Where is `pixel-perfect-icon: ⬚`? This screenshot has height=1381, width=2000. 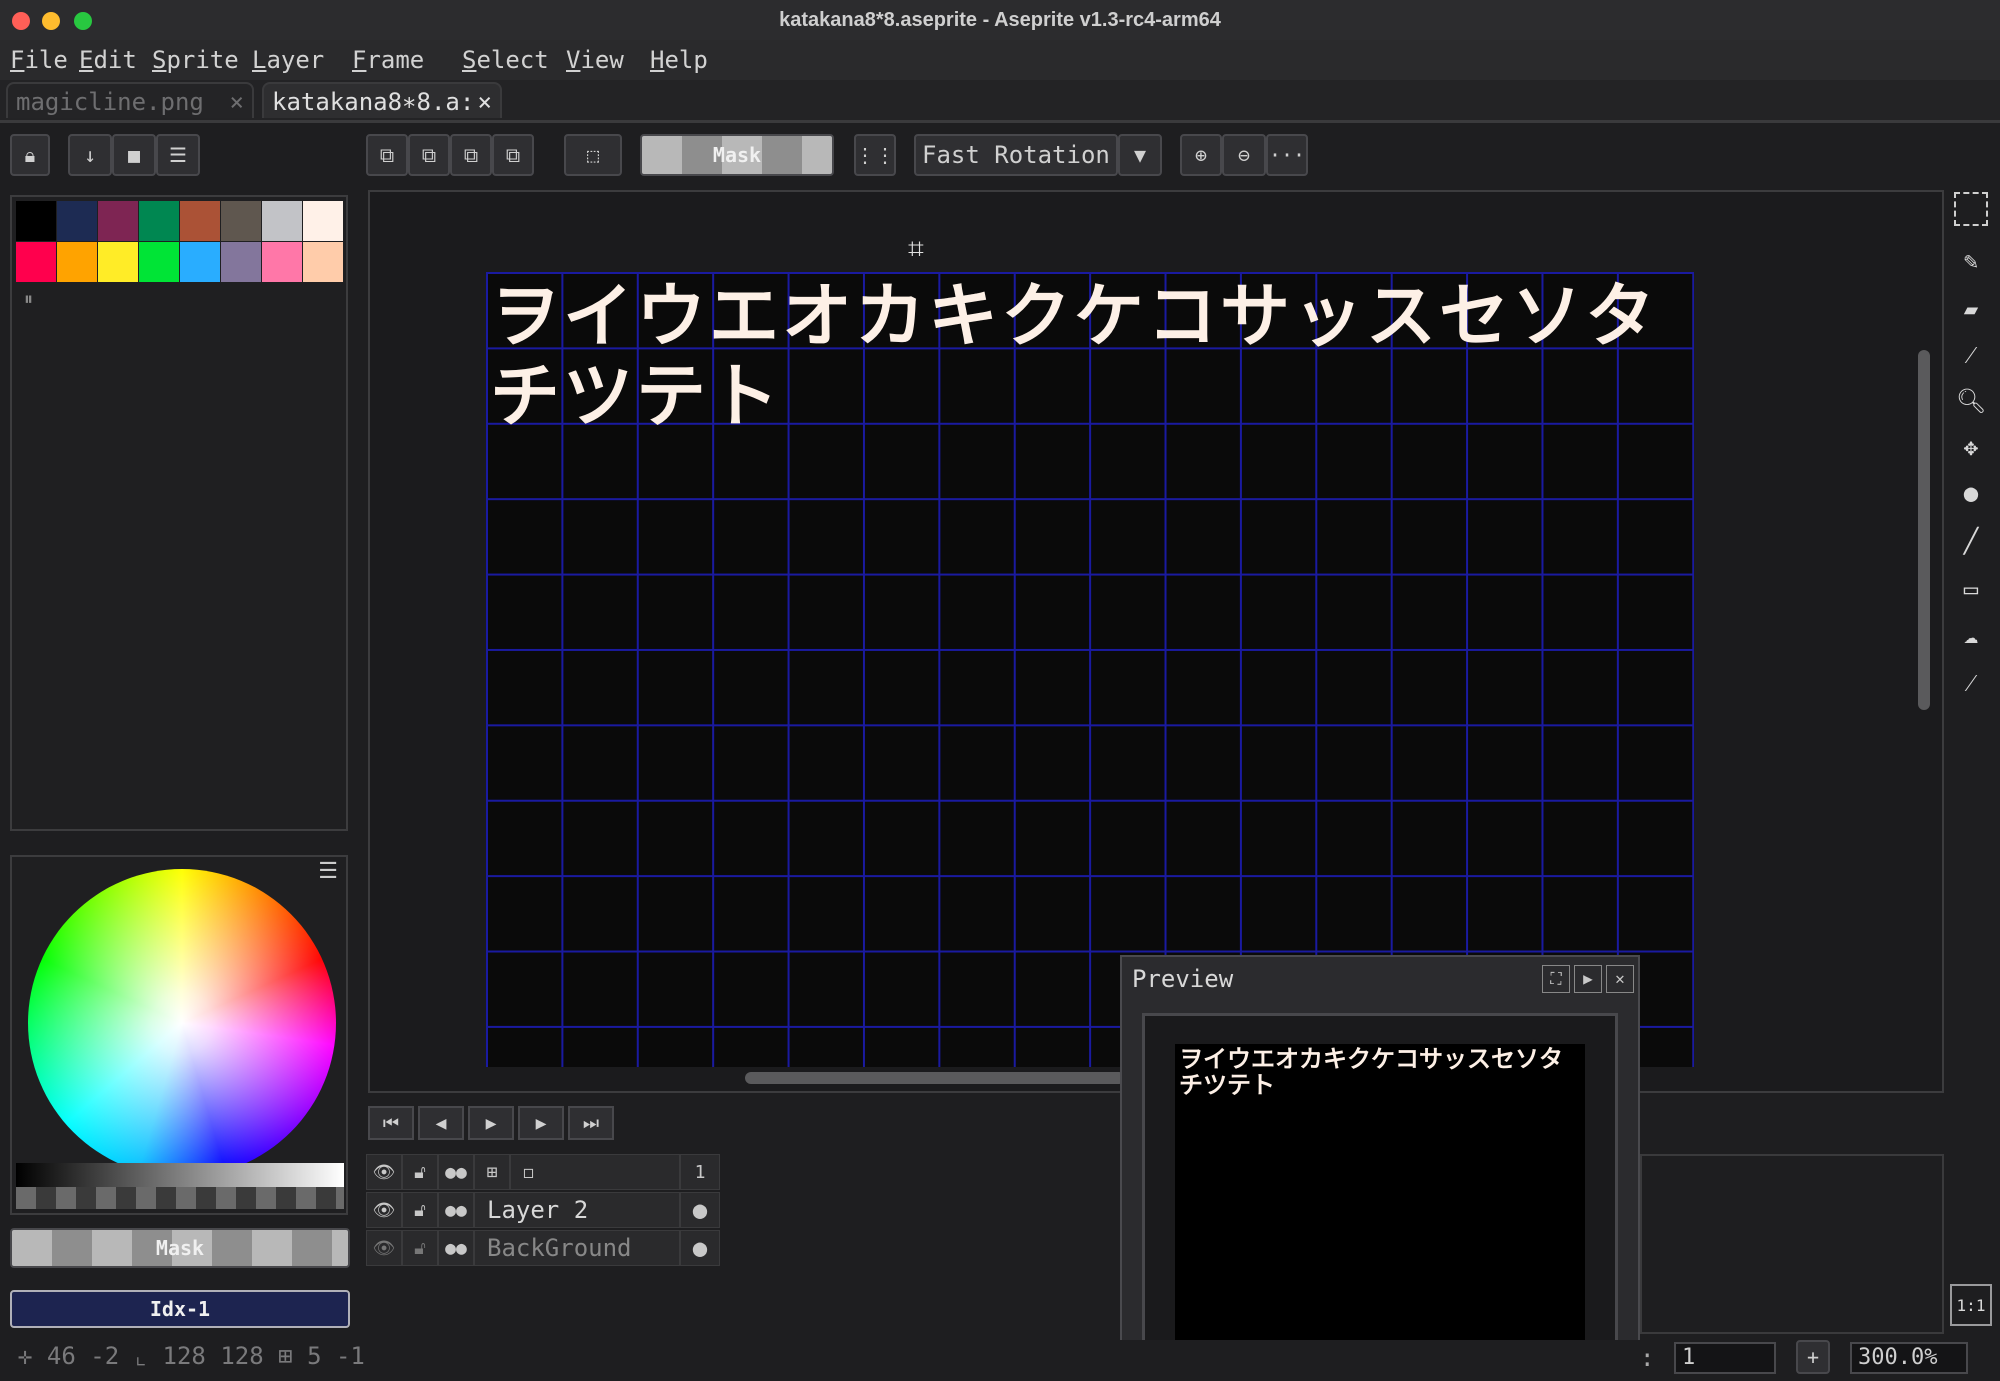 pixel-perfect-icon: ⬚ is located at coordinates (593, 155).